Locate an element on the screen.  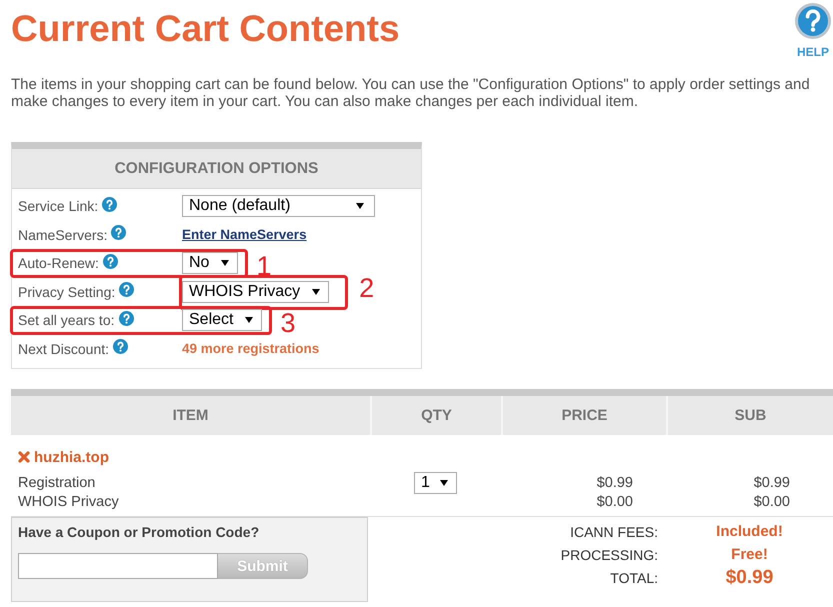
field-label: Set all years to: is located at coordinates (66, 320).